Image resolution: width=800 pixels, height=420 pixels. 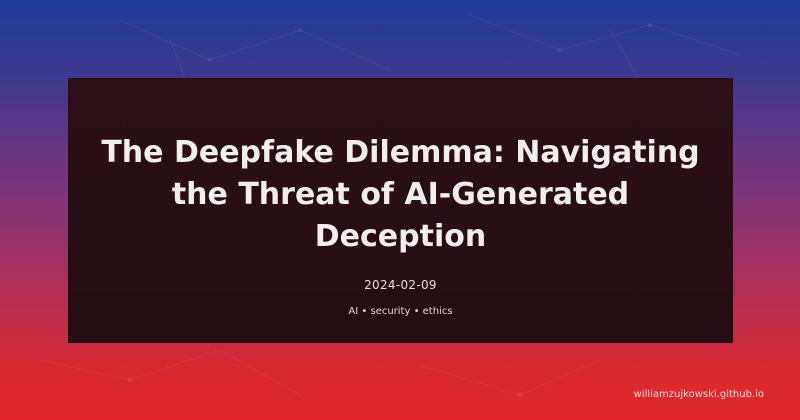 What do you see at coordinates (698, 394) in the screenshot?
I see `site-domain: williamzujkowski.github.io` at bounding box center [698, 394].